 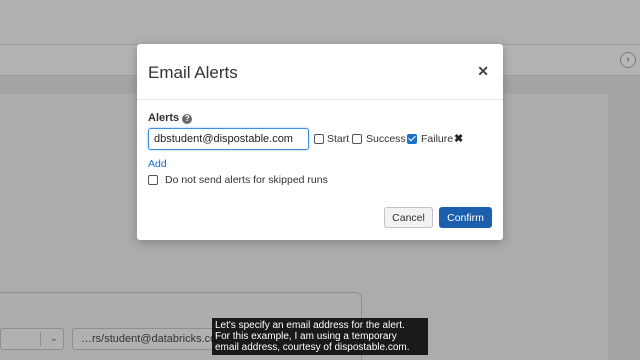 What do you see at coordinates (320, 72) in the screenshot?
I see `dialog-header: Email Alerts ✕` at bounding box center [320, 72].